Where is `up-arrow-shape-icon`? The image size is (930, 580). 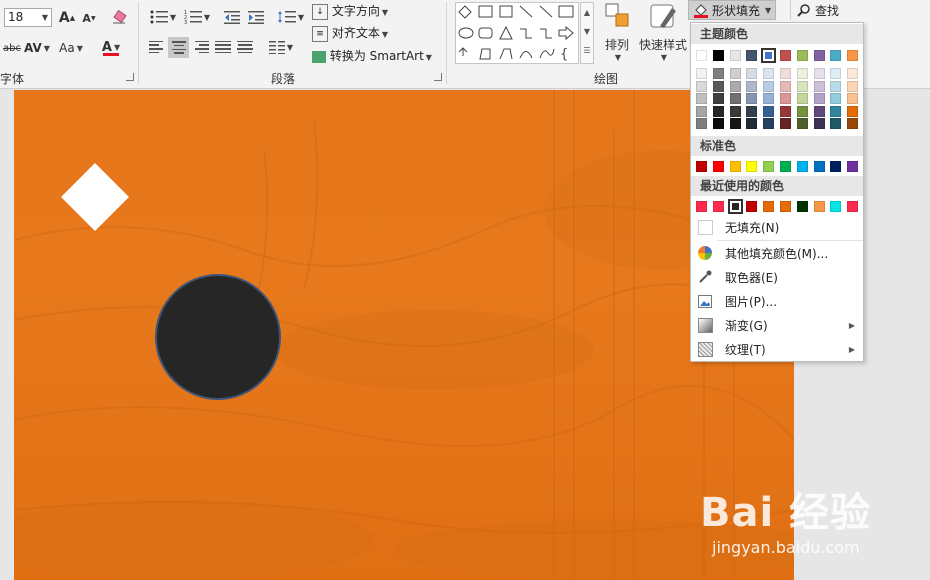 up-arrow-shape-icon is located at coordinates (463, 51).